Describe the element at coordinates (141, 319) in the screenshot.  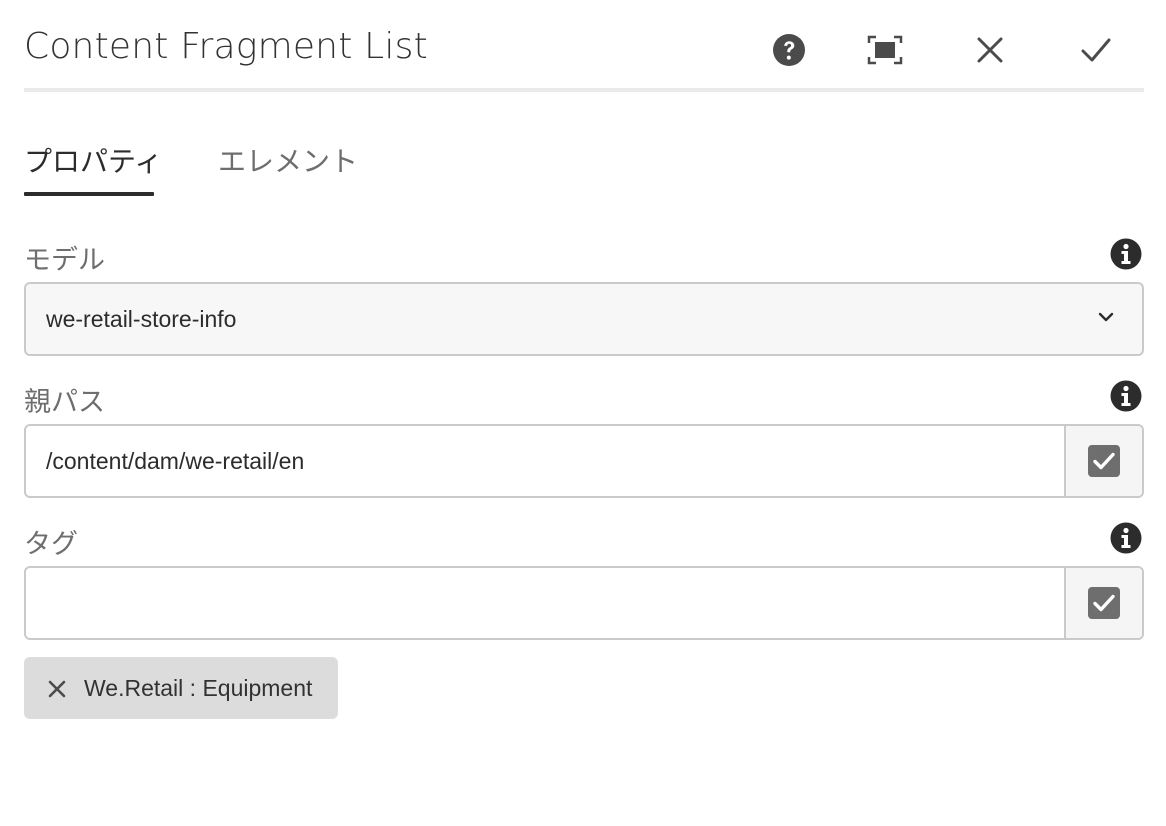
I see `model-select-value: we-retail-store-info` at that location.